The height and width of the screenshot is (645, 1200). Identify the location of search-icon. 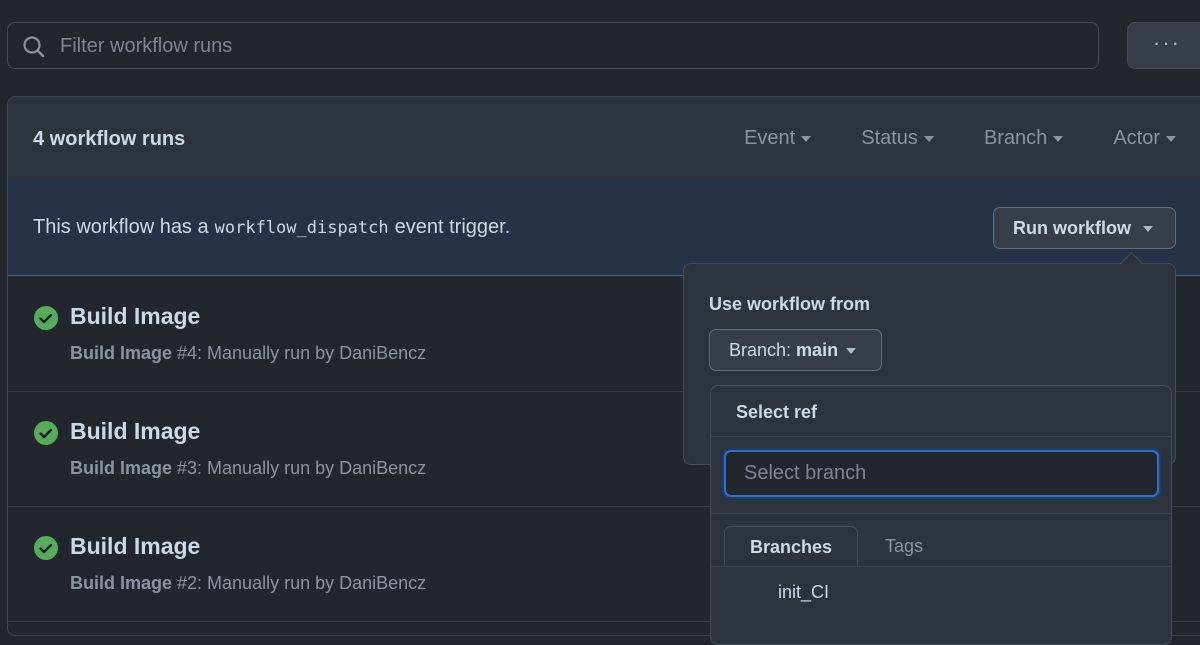
(34, 47).